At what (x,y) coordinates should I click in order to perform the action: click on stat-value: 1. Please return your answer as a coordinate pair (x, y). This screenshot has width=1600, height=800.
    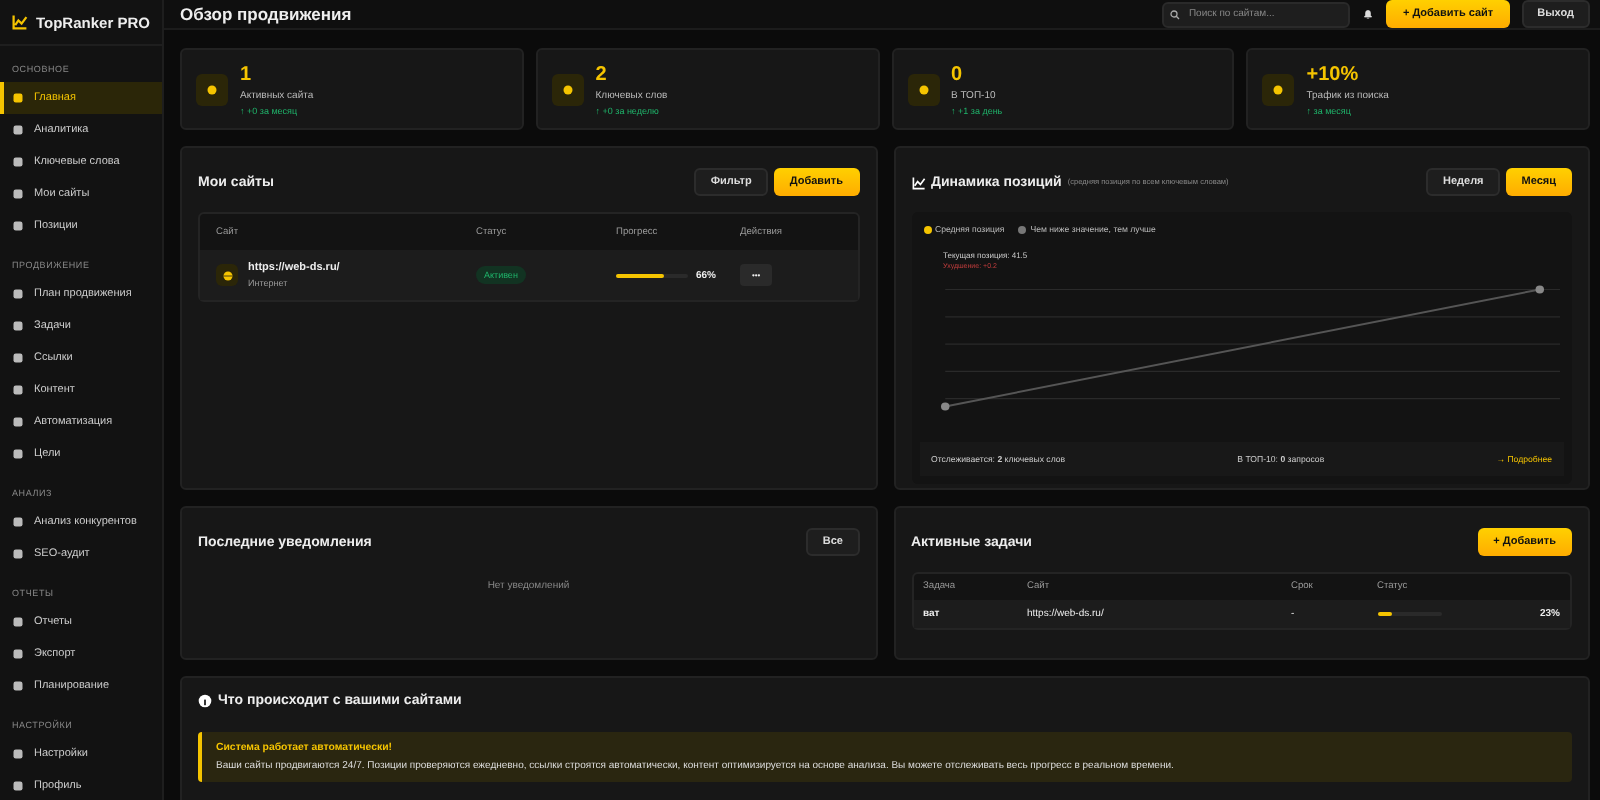
    Looking at the image, I should click on (247, 74).